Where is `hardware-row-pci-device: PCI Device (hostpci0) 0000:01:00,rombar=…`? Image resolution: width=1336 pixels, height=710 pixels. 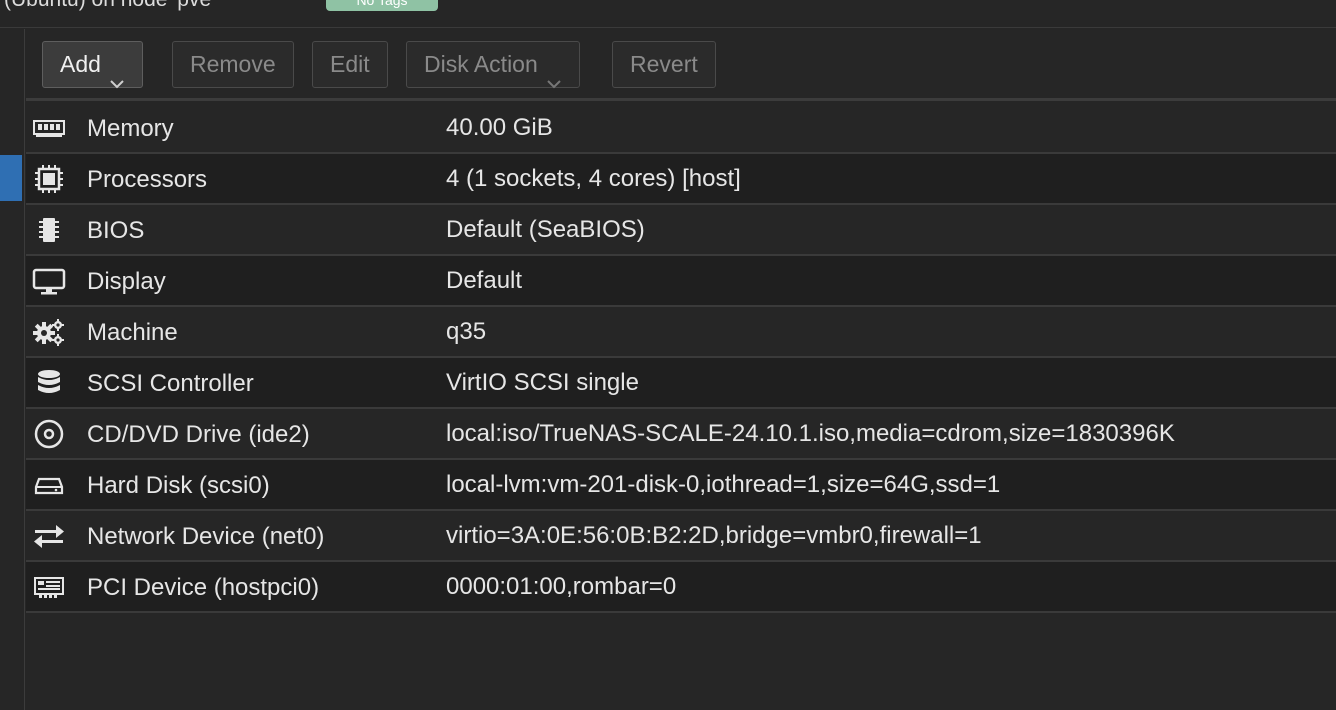 hardware-row-pci-device: PCI Device (hostpci0) 0000:01:00,rombar=… is located at coordinates (681, 587).